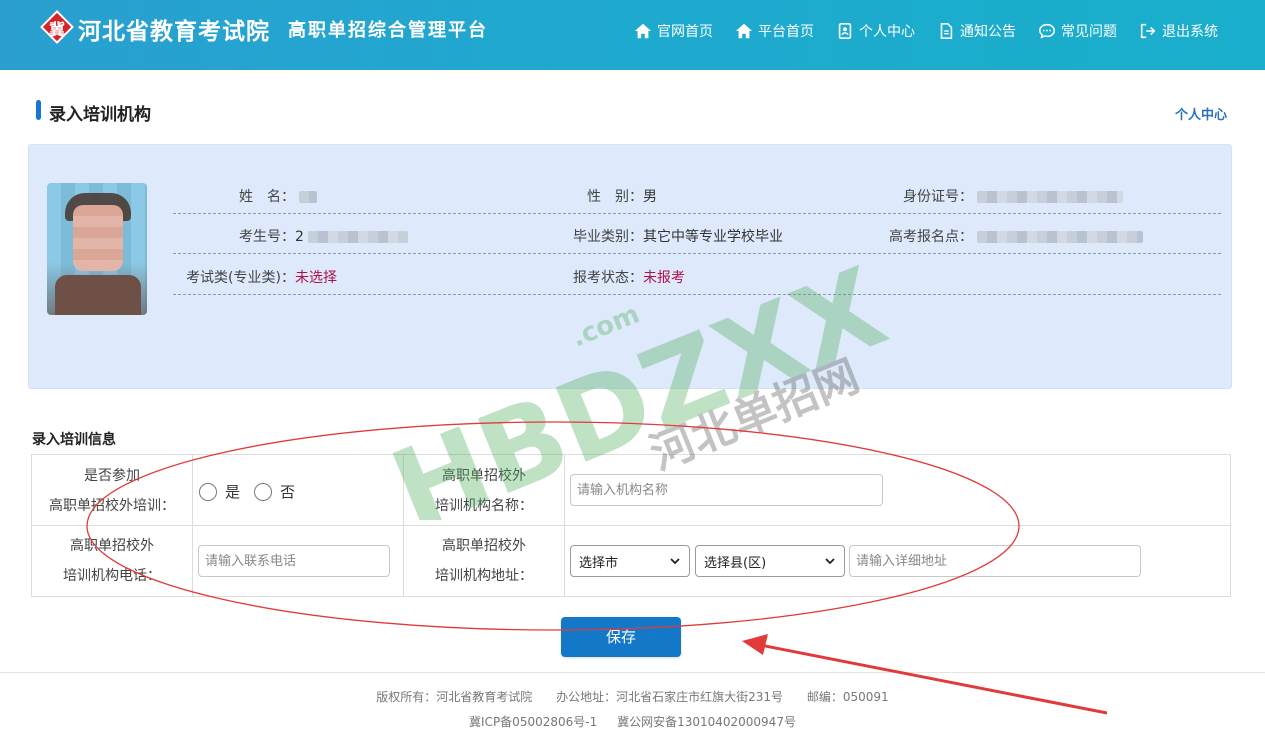 This screenshot has width=1265, height=752. I want to click on address-label-line2: 培训机构地址：, so click(484, 576).